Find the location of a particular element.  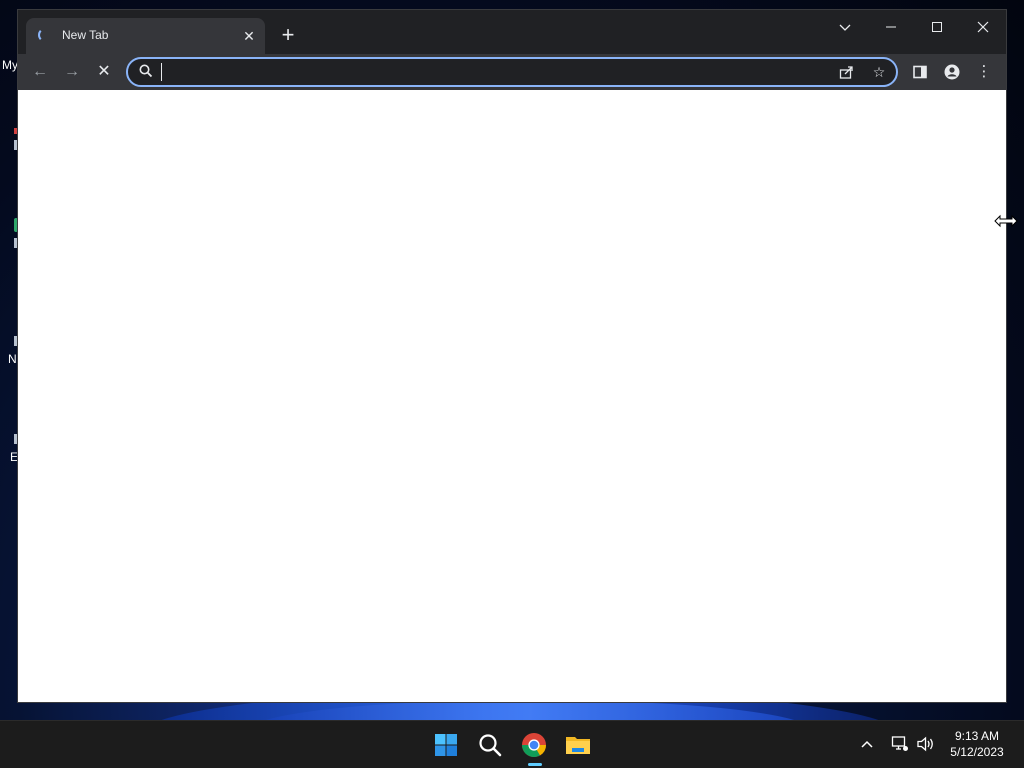

address-bar: ☆ is located at coordinates (512, 72).